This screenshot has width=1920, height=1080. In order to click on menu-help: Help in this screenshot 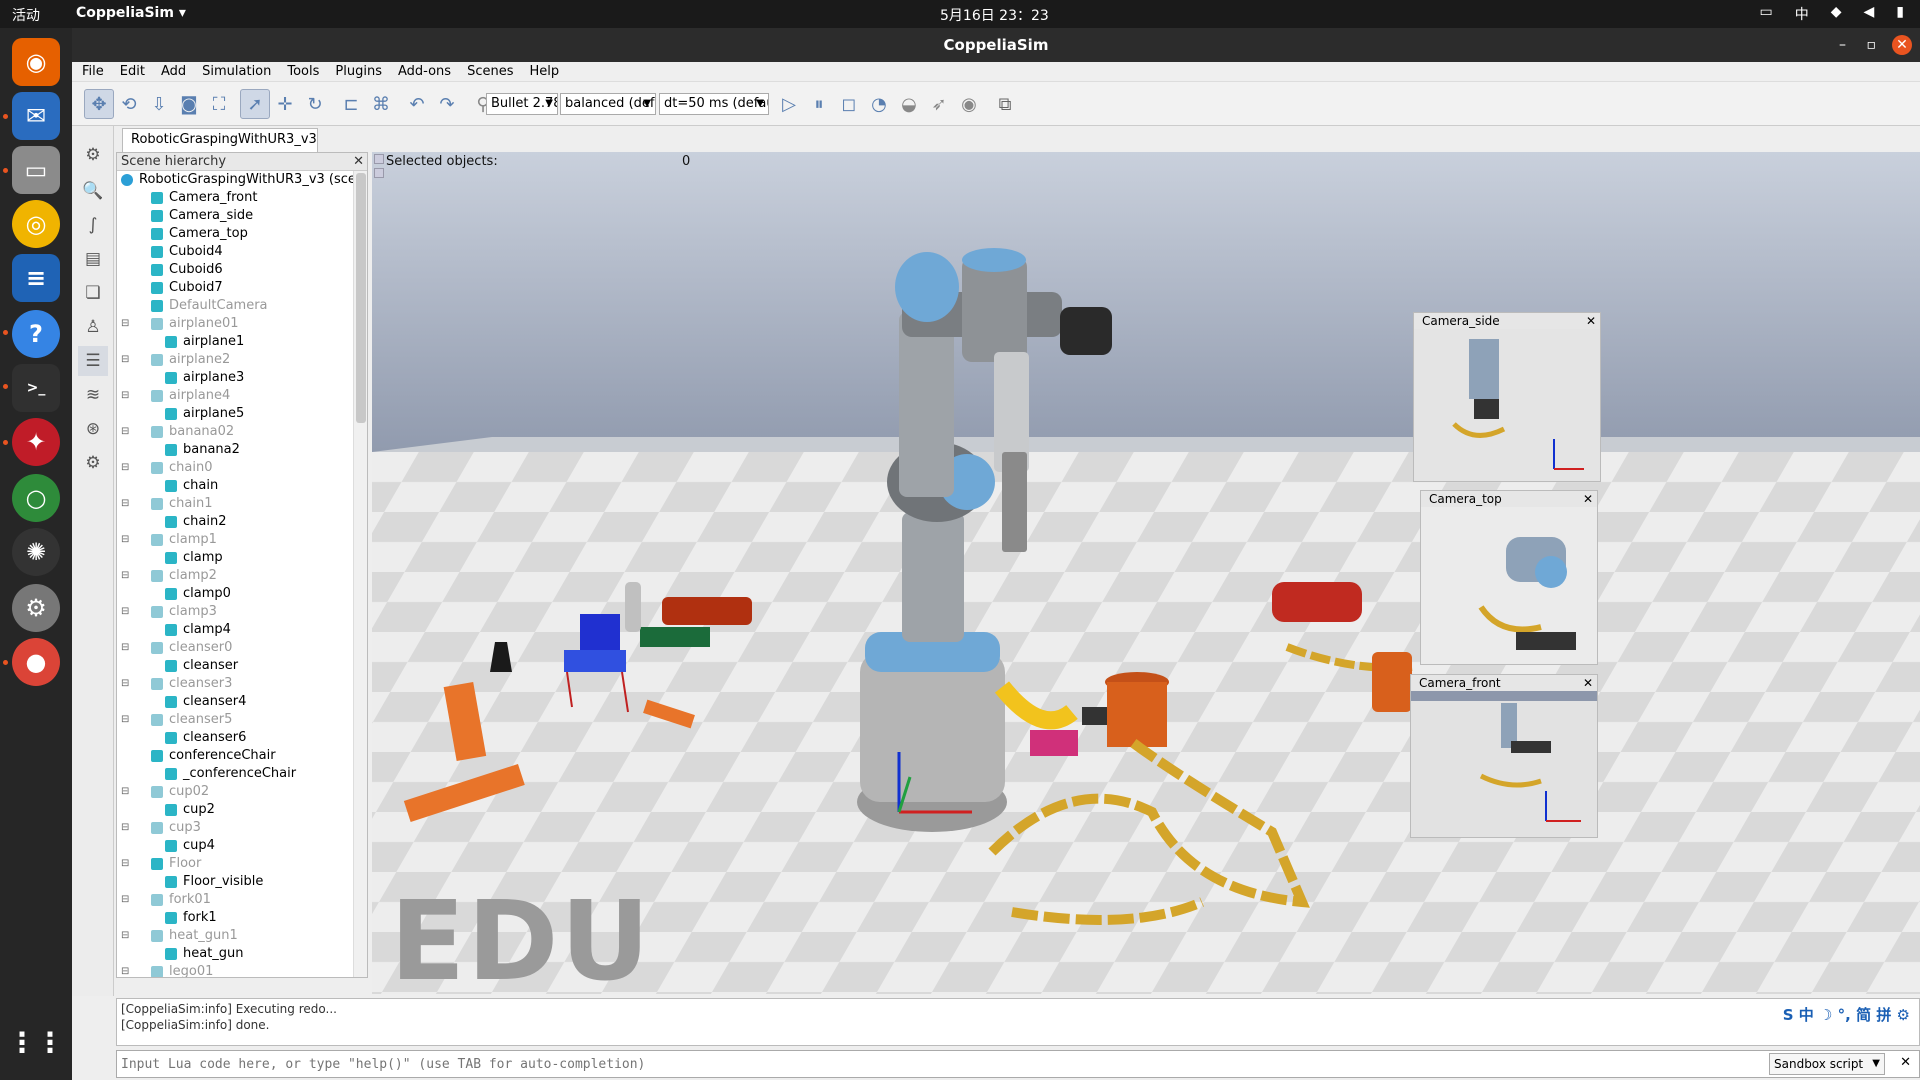, I will do `click(544, 71)`.